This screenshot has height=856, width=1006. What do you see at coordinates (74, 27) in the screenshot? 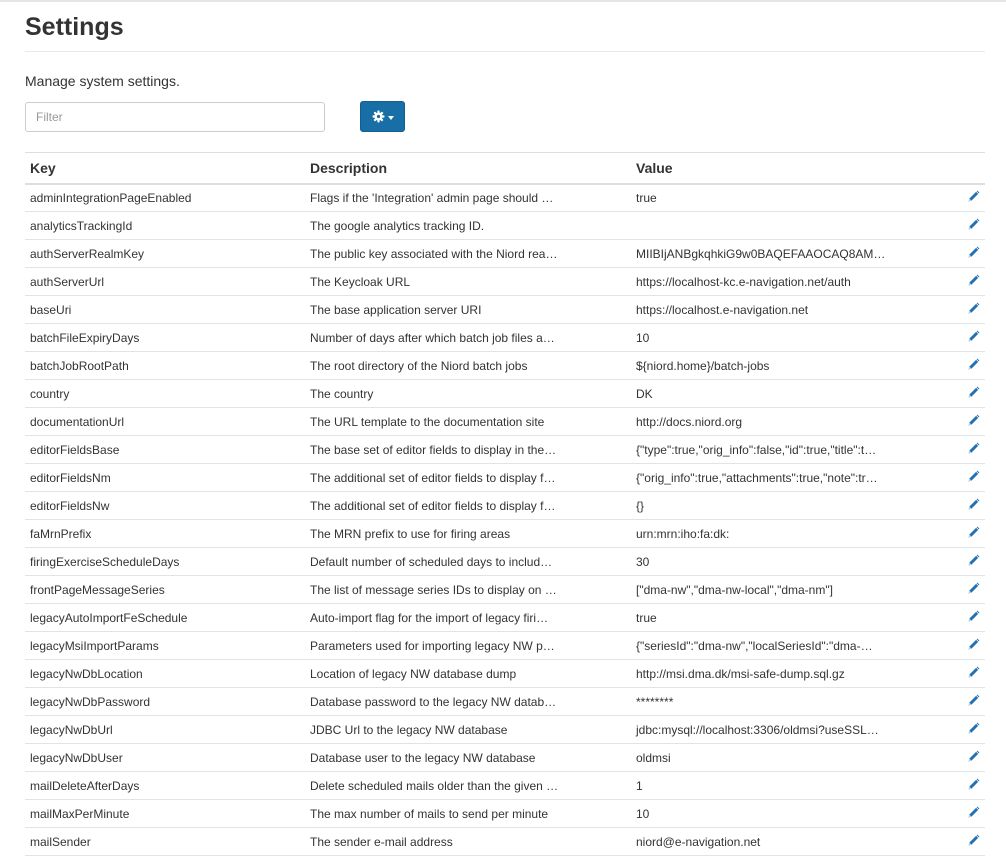
I see `page-title: Settings` at bounding box center [74, 27].